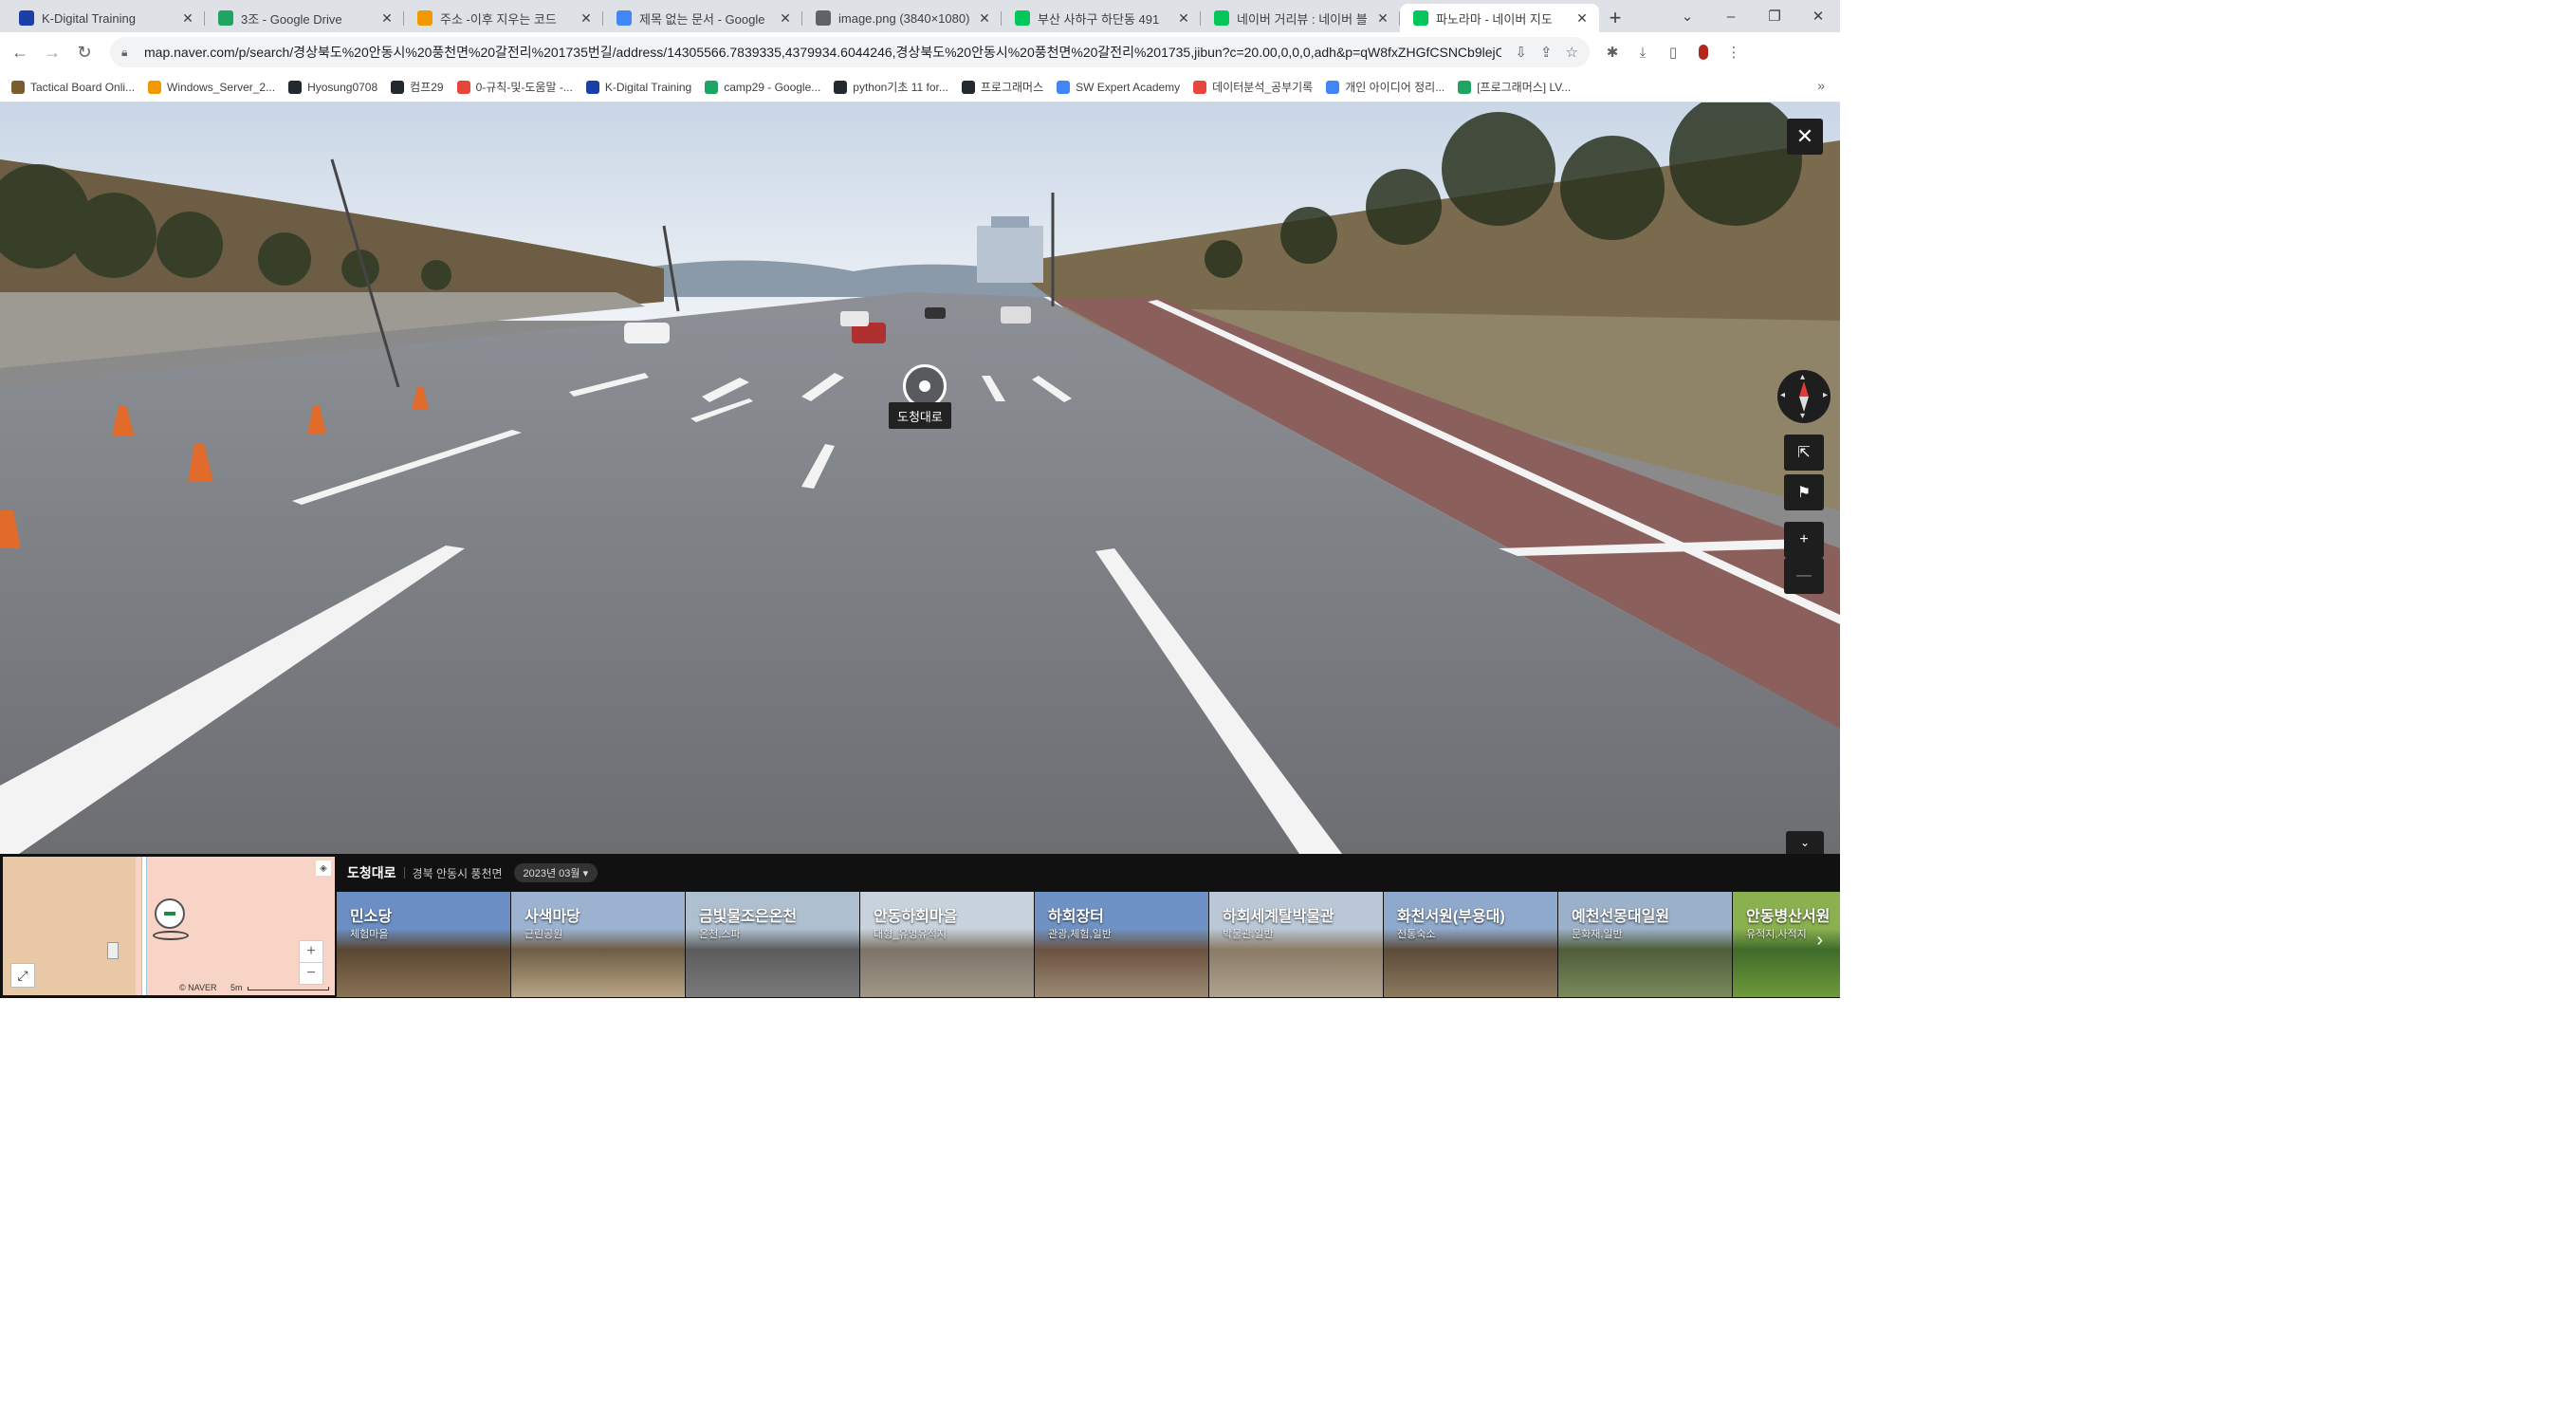 The image size is (2576, 1425). Describe the element at coordinates (1805, 843) in the screenshot. I see `collapse-panel-button: ⌄` at that location.